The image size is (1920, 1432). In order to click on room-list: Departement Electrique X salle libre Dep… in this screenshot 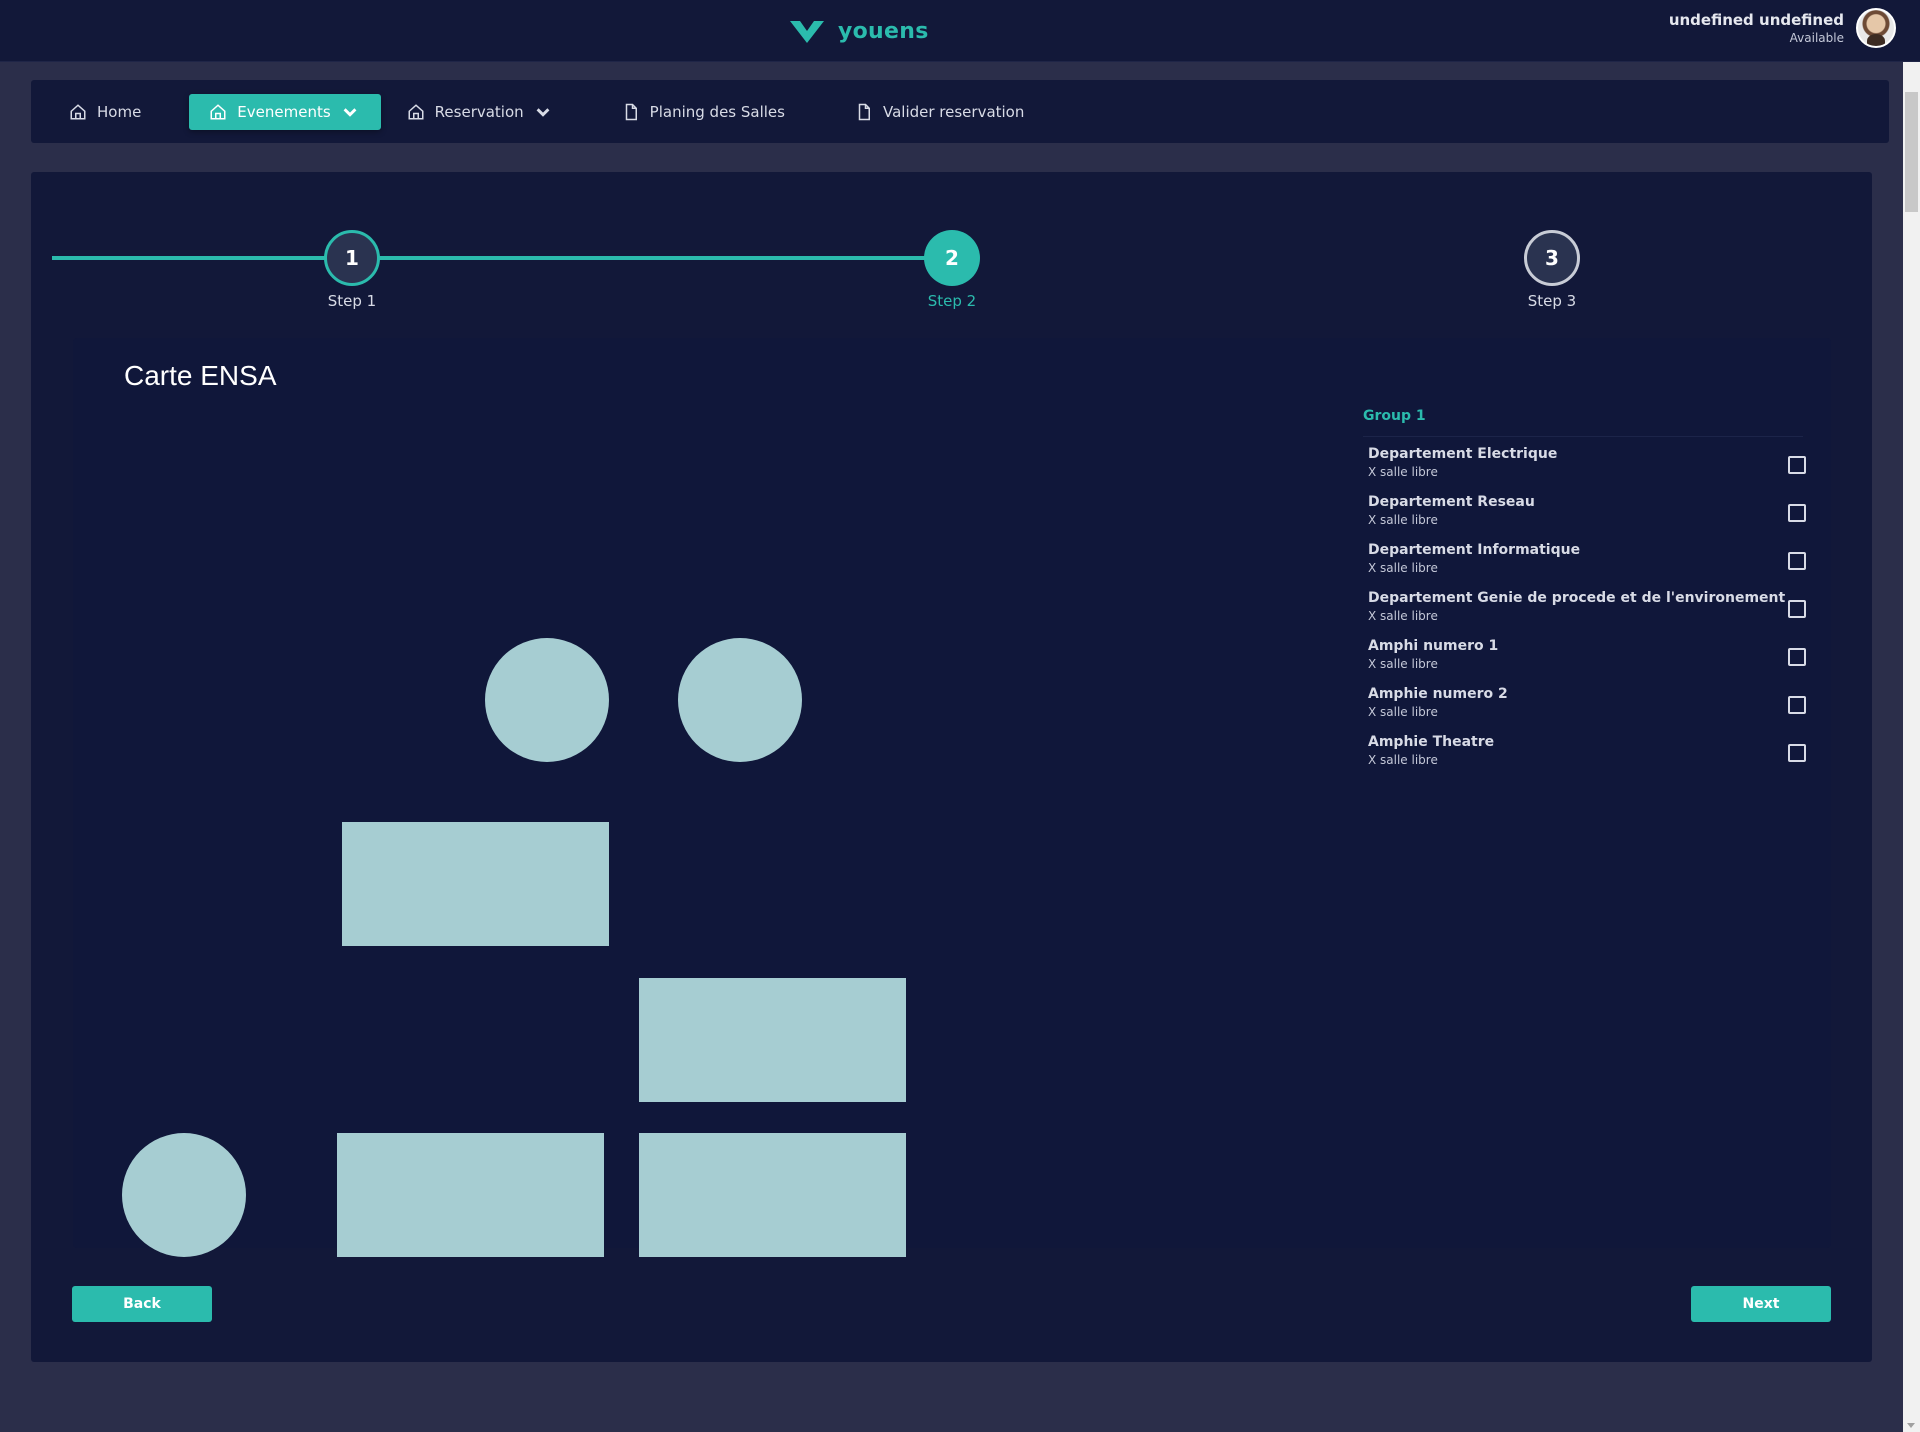, I will do `click(1587, 614)`.